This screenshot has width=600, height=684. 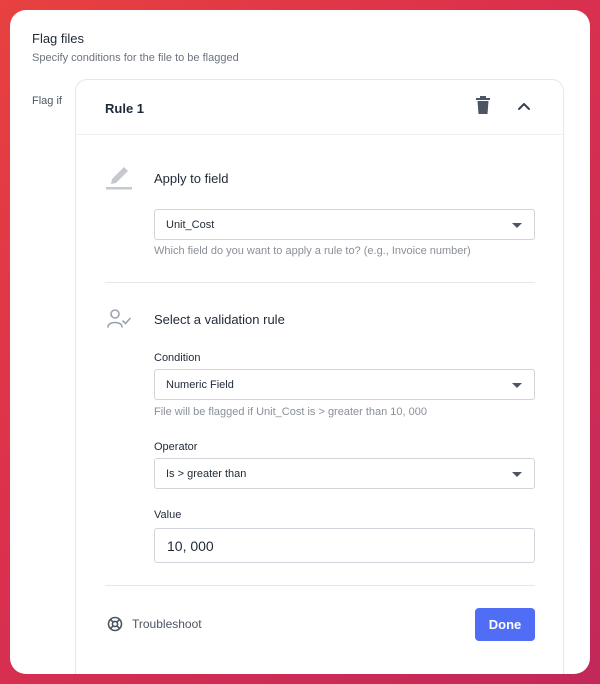 What do you see at coordinates (319, 107) in the screenshot?
I see `rule-header: Rule 1` at bounding box center [319, 107].